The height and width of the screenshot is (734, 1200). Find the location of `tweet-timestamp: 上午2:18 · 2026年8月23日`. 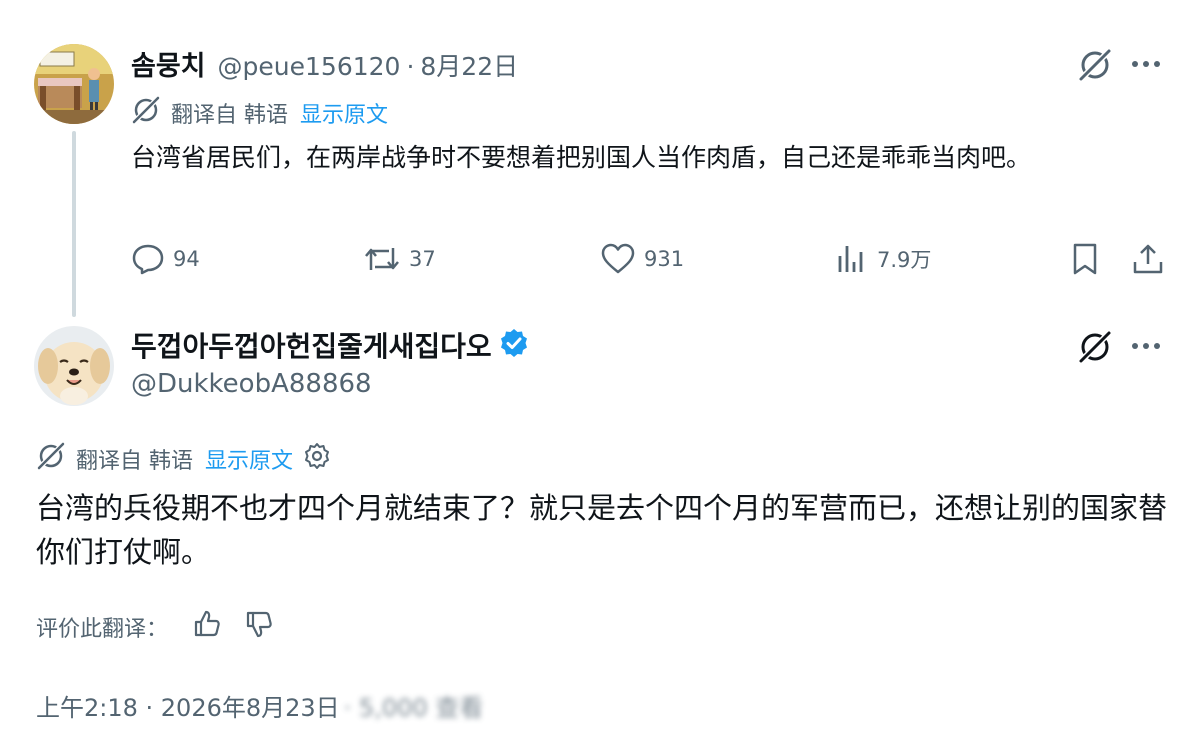

tweet-timestamp: 上午2:18 · 2026年8月23日 is located at coordinates (188, 705).